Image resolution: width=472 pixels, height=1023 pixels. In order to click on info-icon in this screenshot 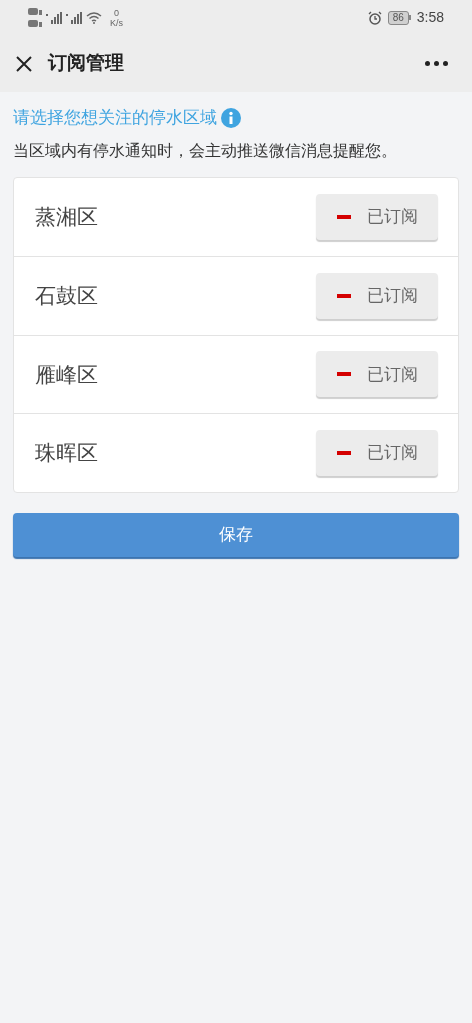, I will do `click(231, 117)`.